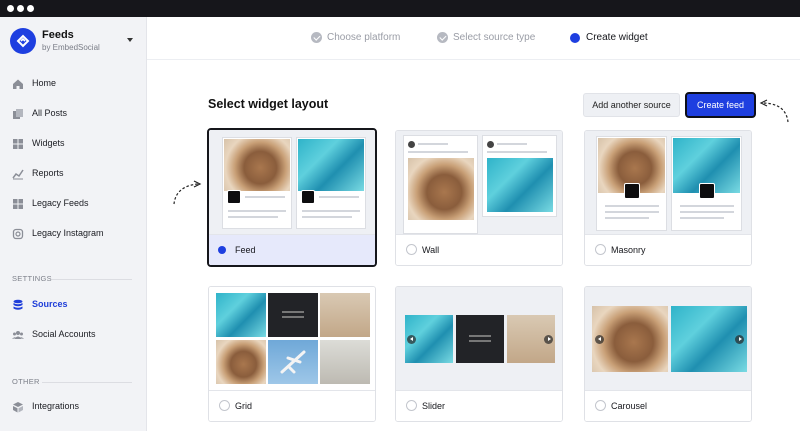 This screenshot has height=431, width=800. I want to click on embedsocial-logo-icon, so click(23, 41).